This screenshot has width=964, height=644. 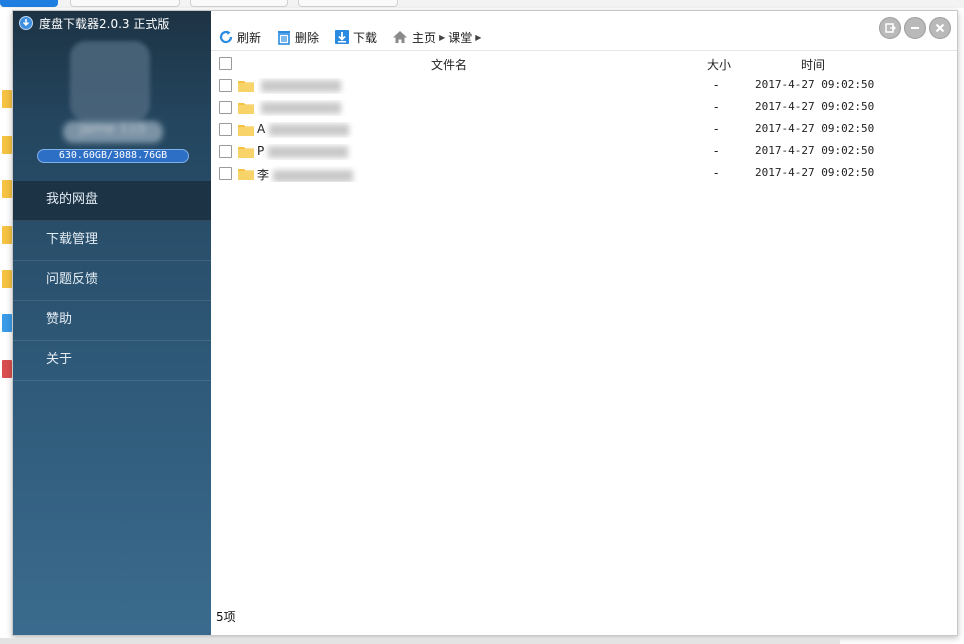 I want to click on sidebar-item-about: 关于, so click(x=112, y=361).